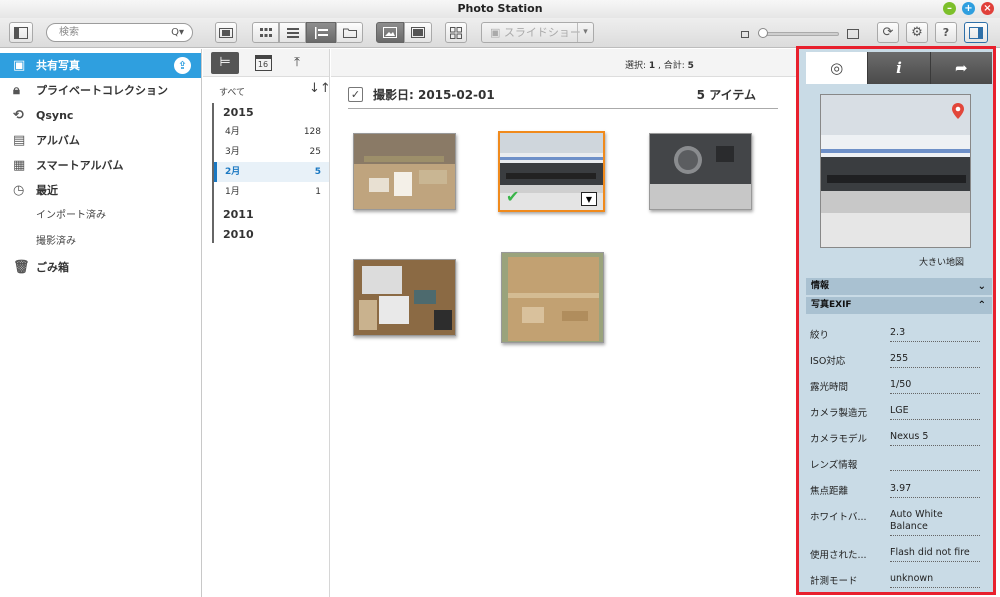 This screenshot has width=1000, height=597. What do you see at coordinates (497, 32) in the screenshot?
I see `slideshow-icon: ▣` at bounding box center [497, 32].